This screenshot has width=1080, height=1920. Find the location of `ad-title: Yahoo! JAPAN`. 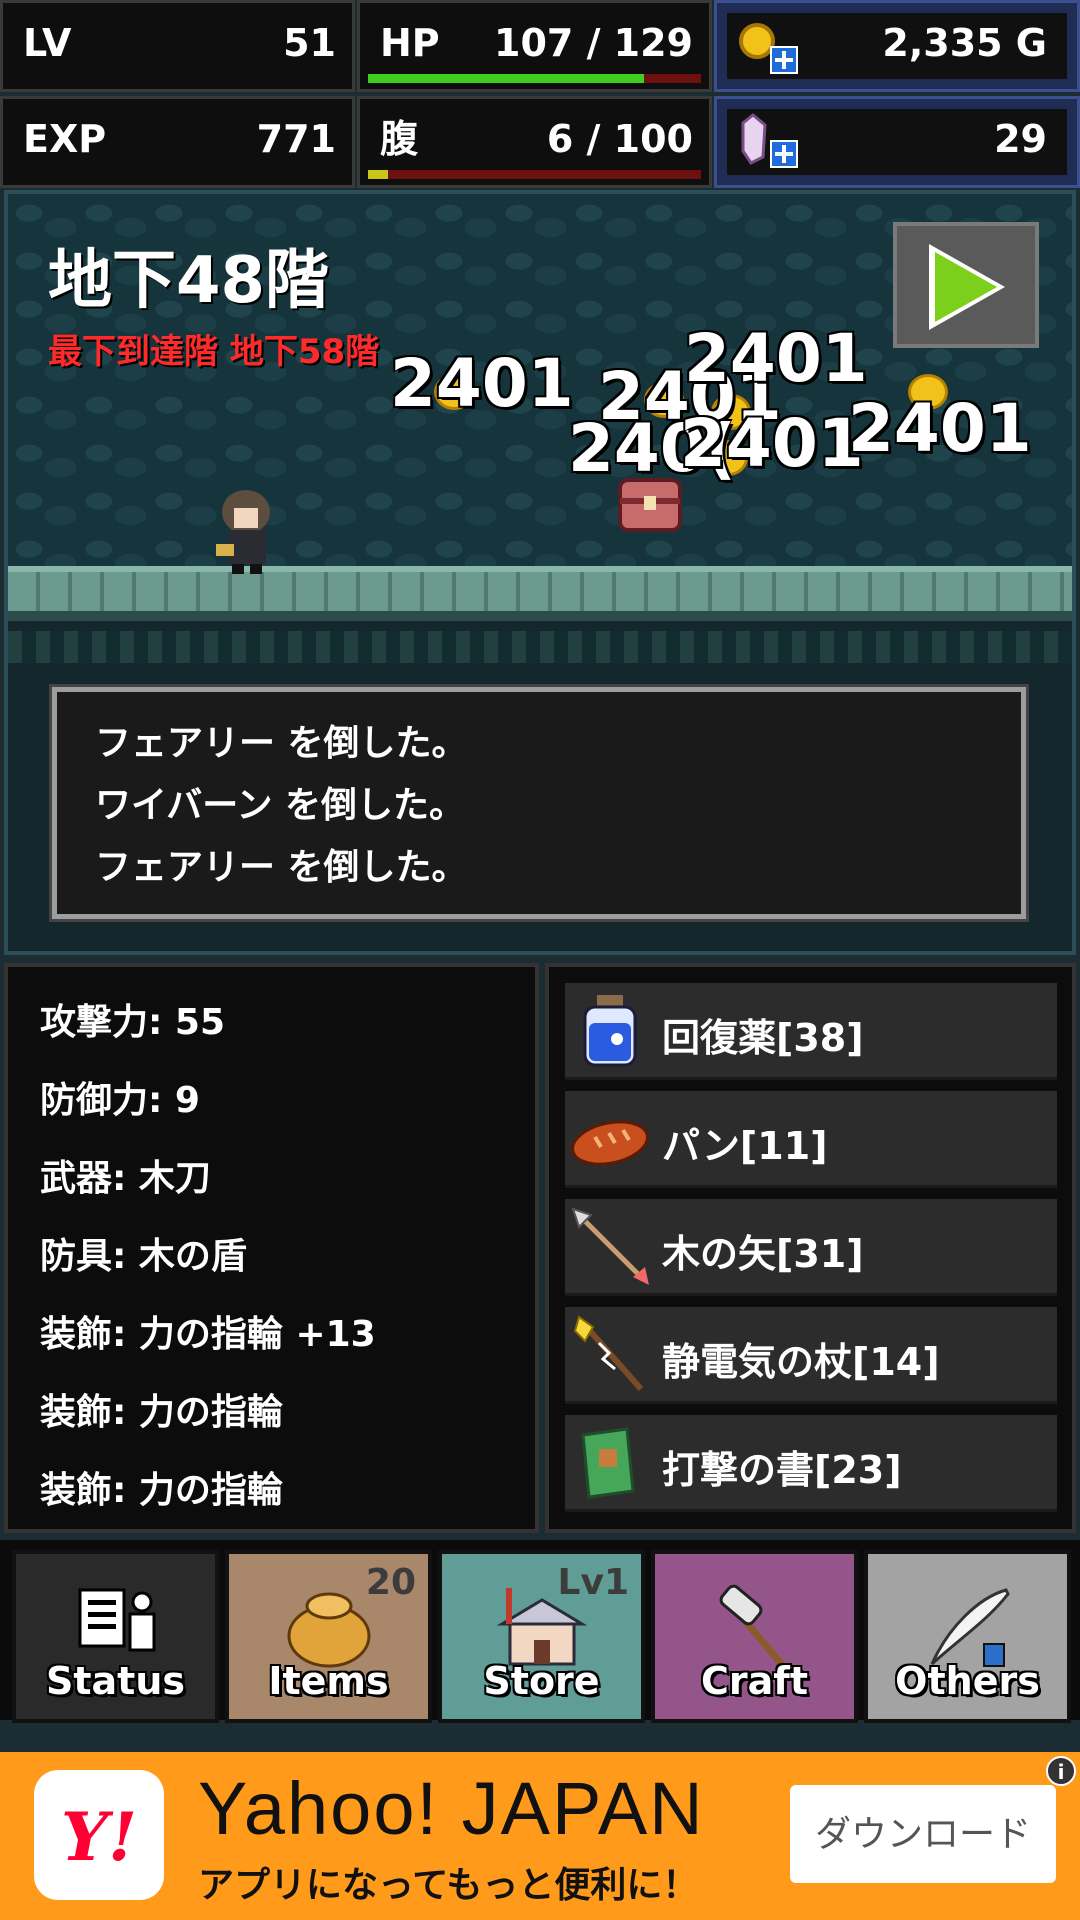

ad-title: Yahoo! JAPAN is located at coordinates (451, 1808).